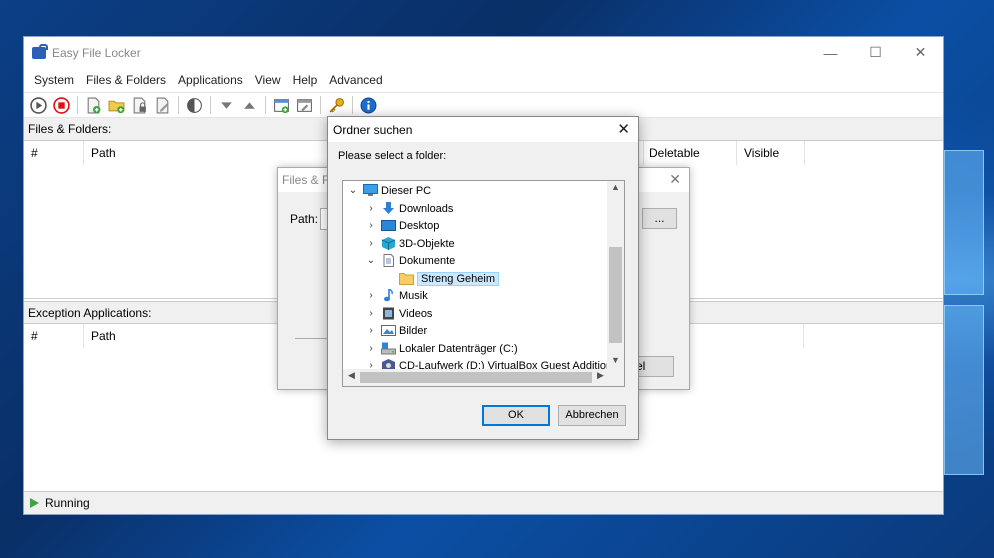  I want to click on lock-file-button, so click(139, 105).